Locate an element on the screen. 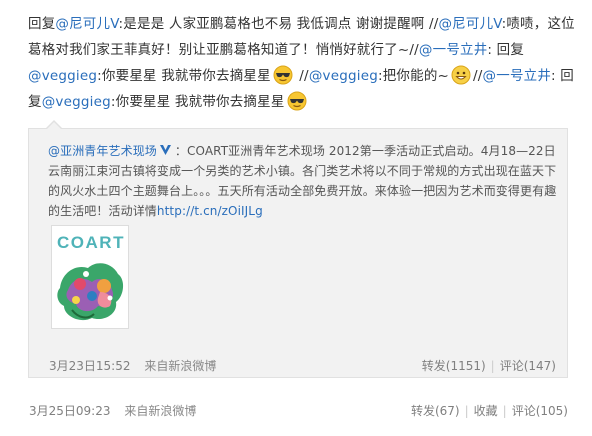 This screenshot has height=436, width=592. post-meta: 3月25日09:23 来自新浪微博 is located at coordinates (112, 410).